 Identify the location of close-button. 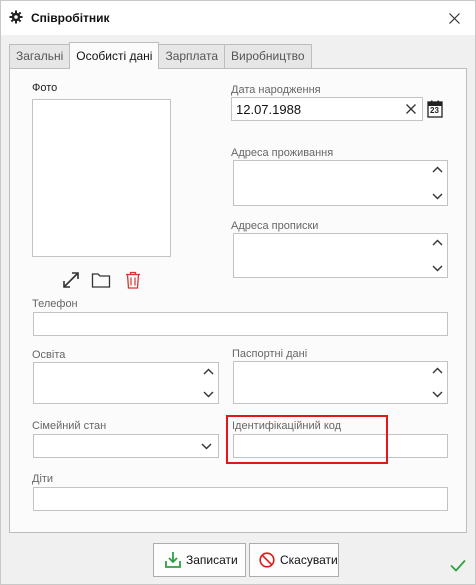
(454, 18).